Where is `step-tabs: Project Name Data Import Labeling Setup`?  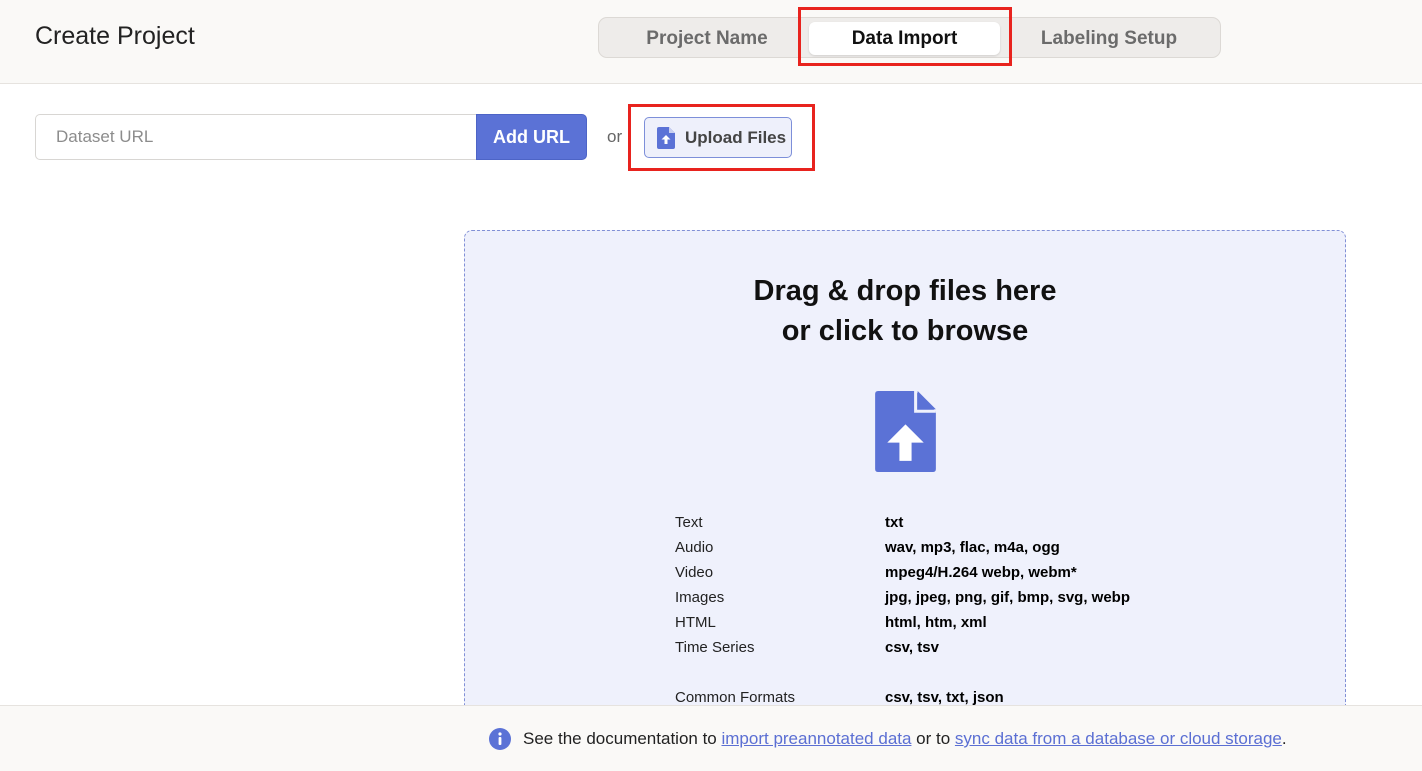 step-tabs: Project Name Data Import Labeling Setup is located at coordinates (909, 37).